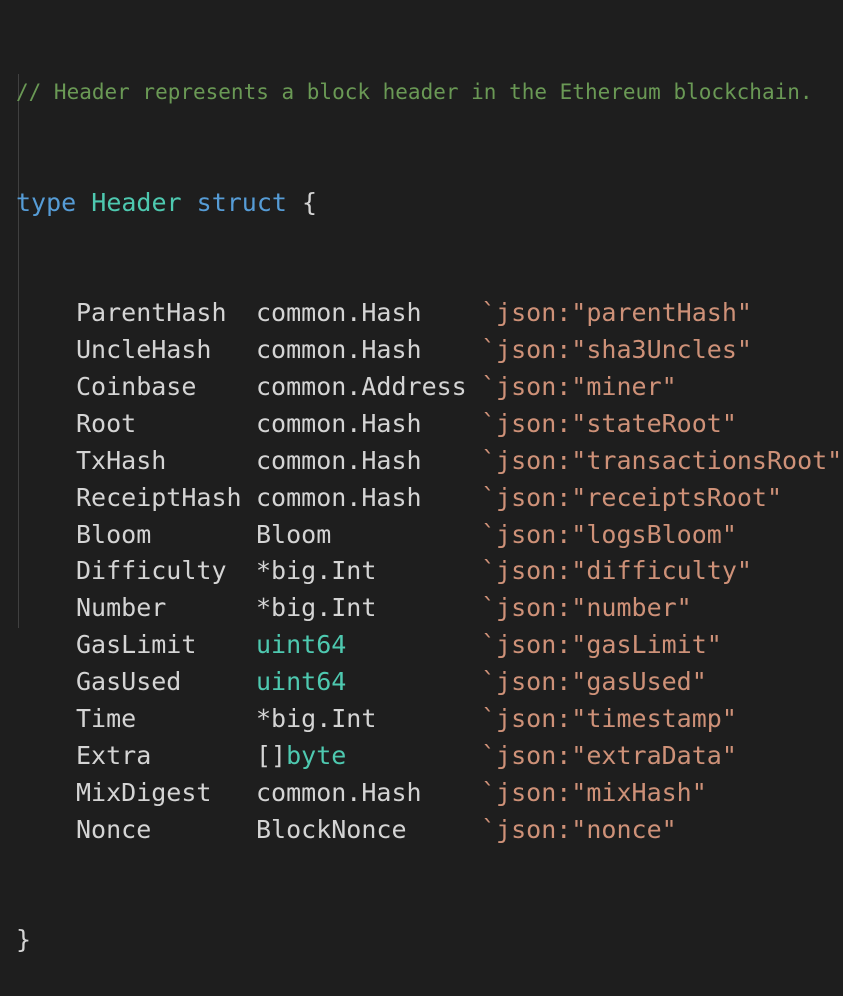 The image size is (843, 996). I want to click on keyword-type: type, so click(46, 202).